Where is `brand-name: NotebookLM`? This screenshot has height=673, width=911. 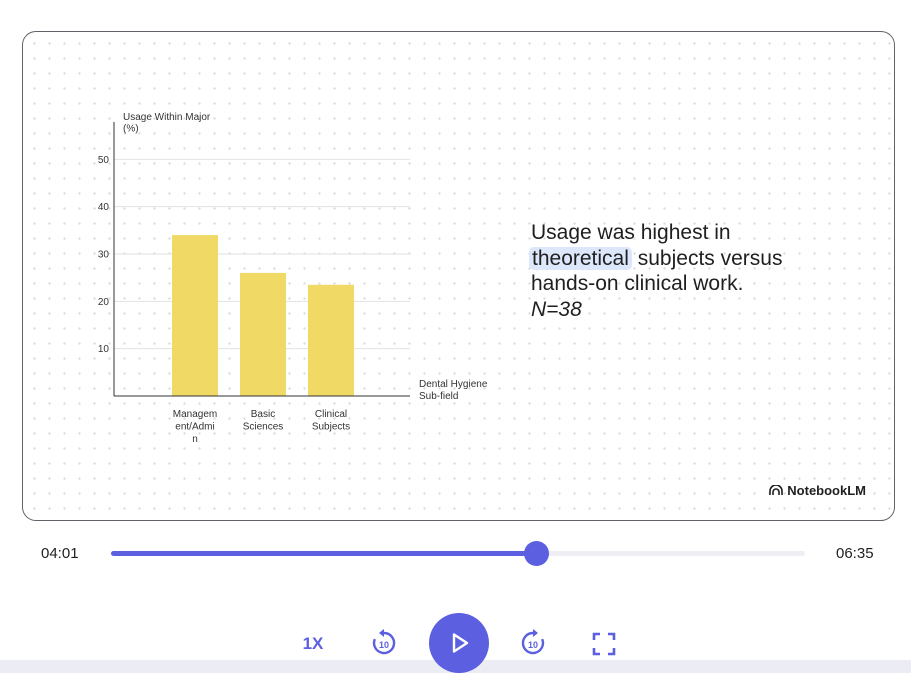
brand-name: NotebookLM is located at coordinates (826, 490).